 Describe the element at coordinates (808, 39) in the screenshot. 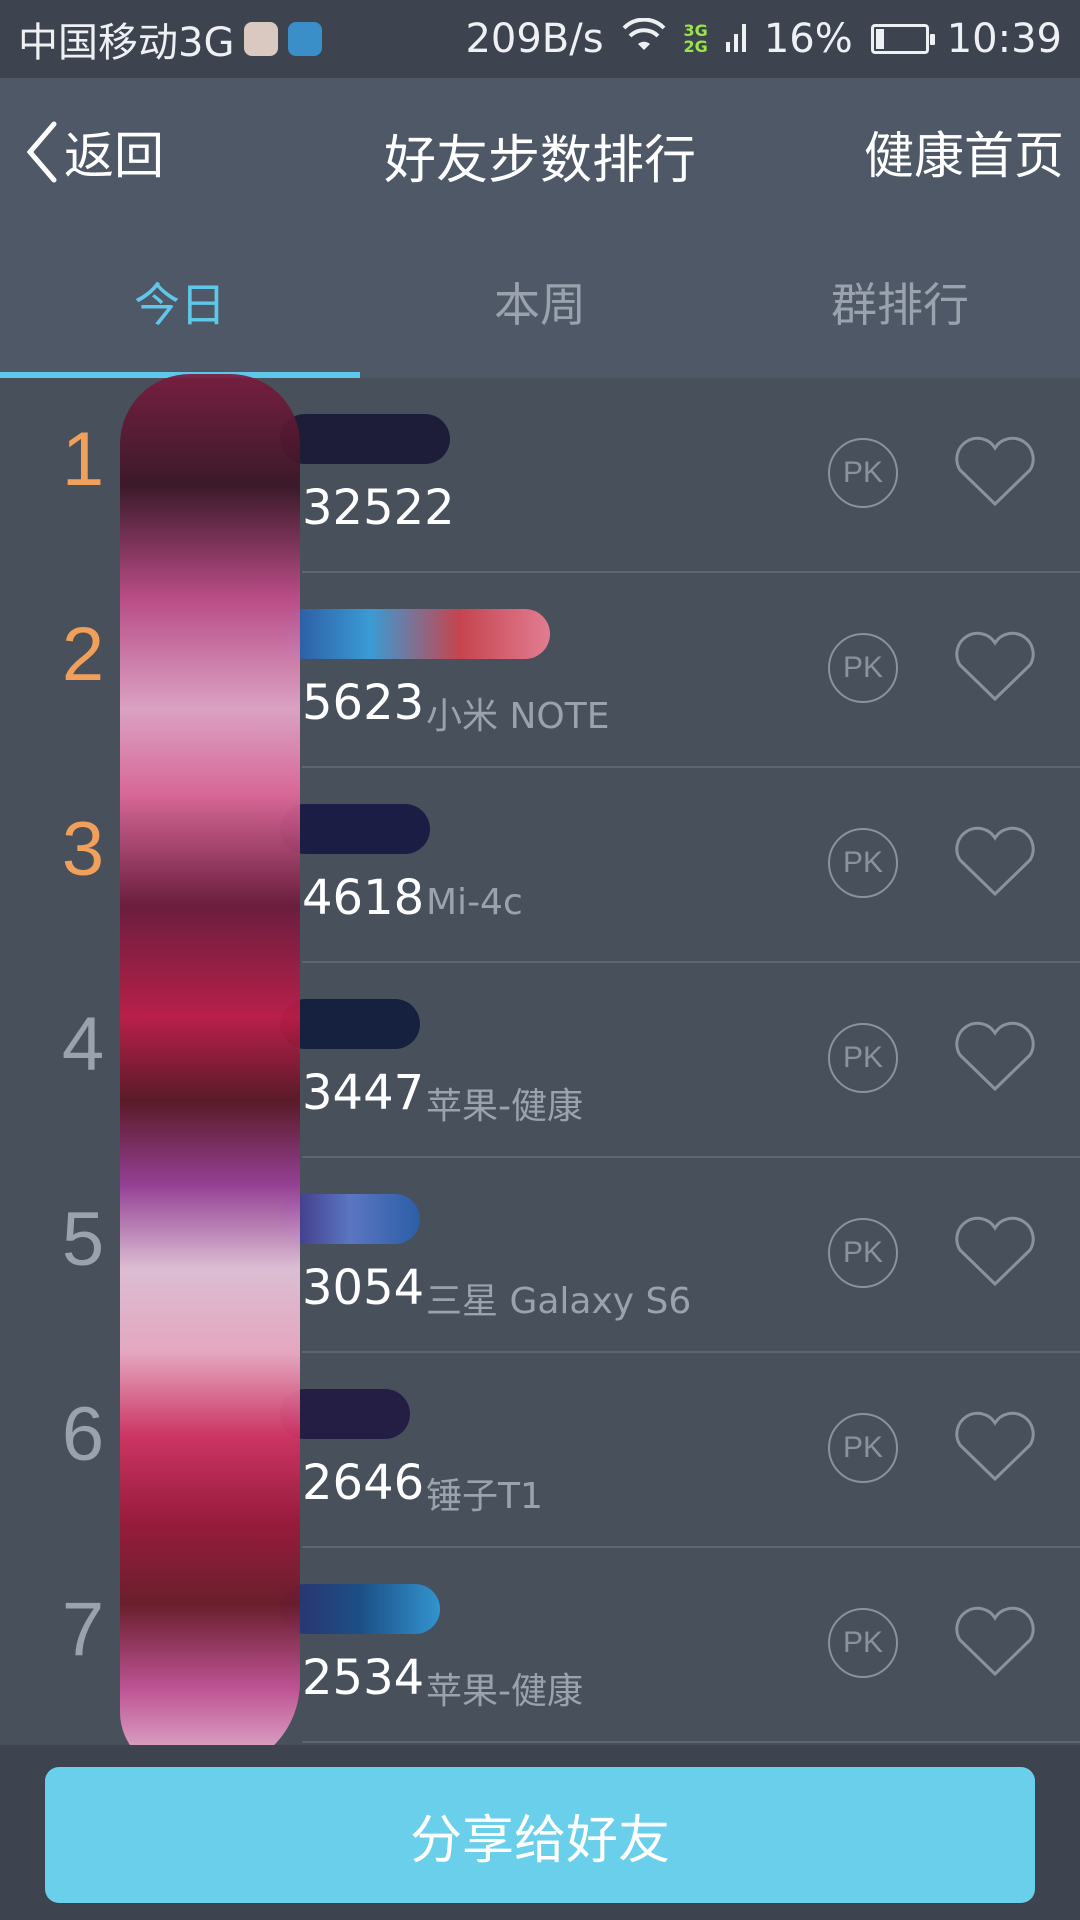

I see `battery-percent: 16%` at that location.